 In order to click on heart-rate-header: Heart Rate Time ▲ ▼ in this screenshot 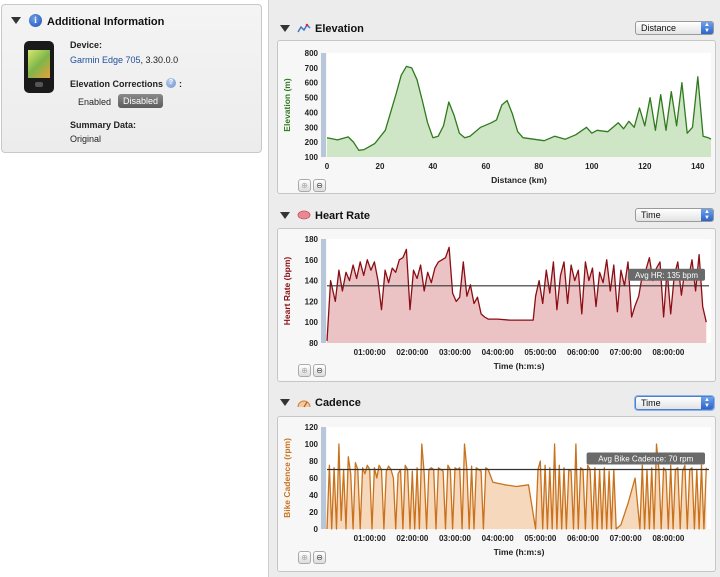, I will do `click(495, 214)`.